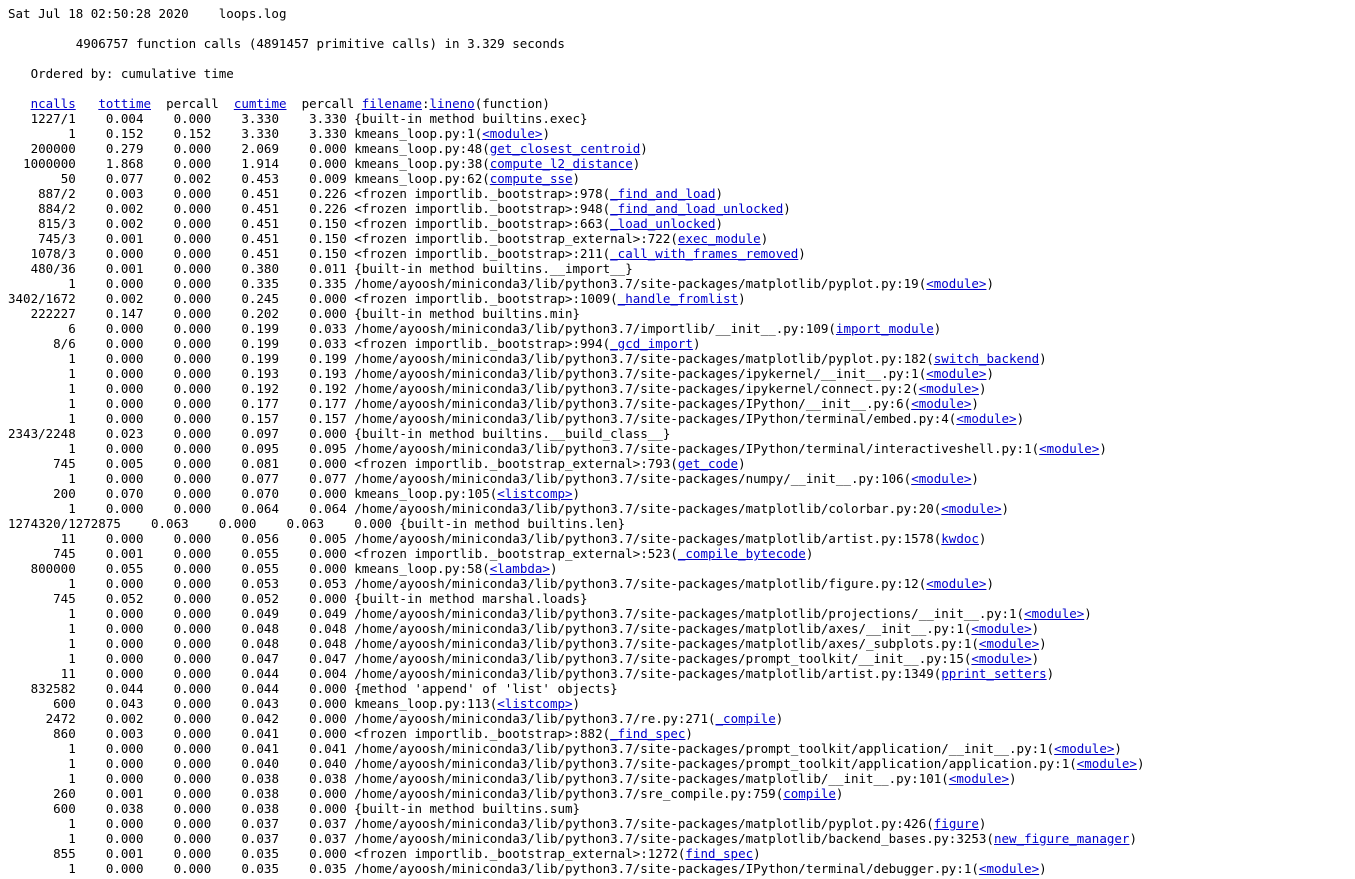 Image resolution: width=1355 pixels, height=879 pixels. Describe the element at coordinates (260, 733) in the screenshot. I see `cell-cumtime: 0.041` at that location.